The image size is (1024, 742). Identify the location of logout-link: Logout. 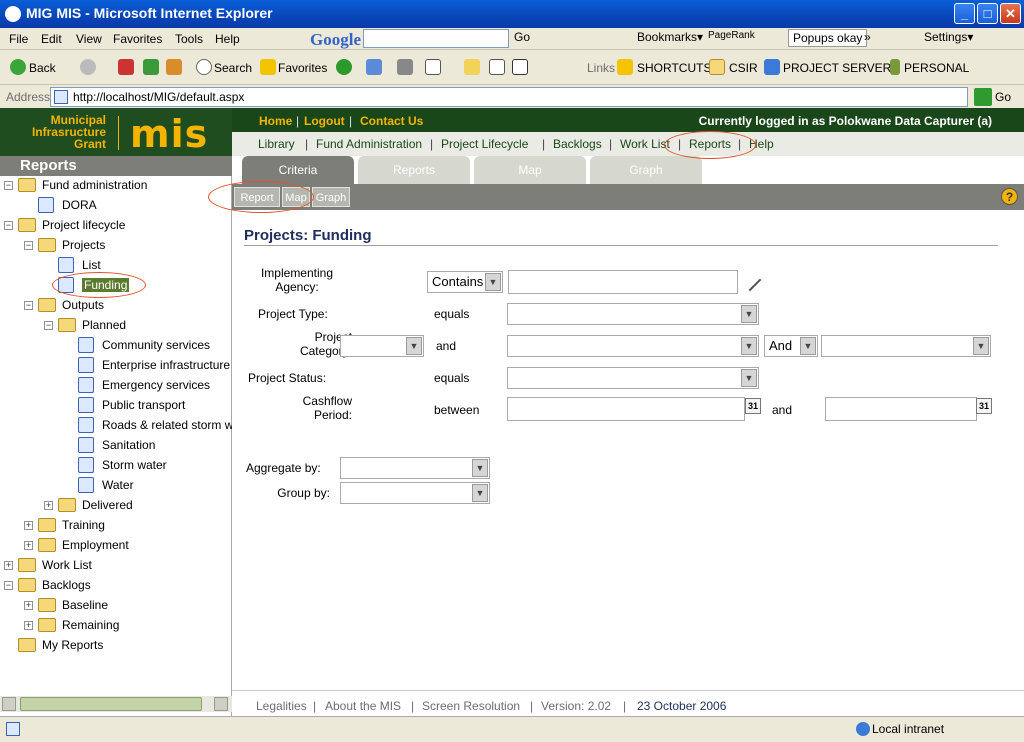
(324, 121).